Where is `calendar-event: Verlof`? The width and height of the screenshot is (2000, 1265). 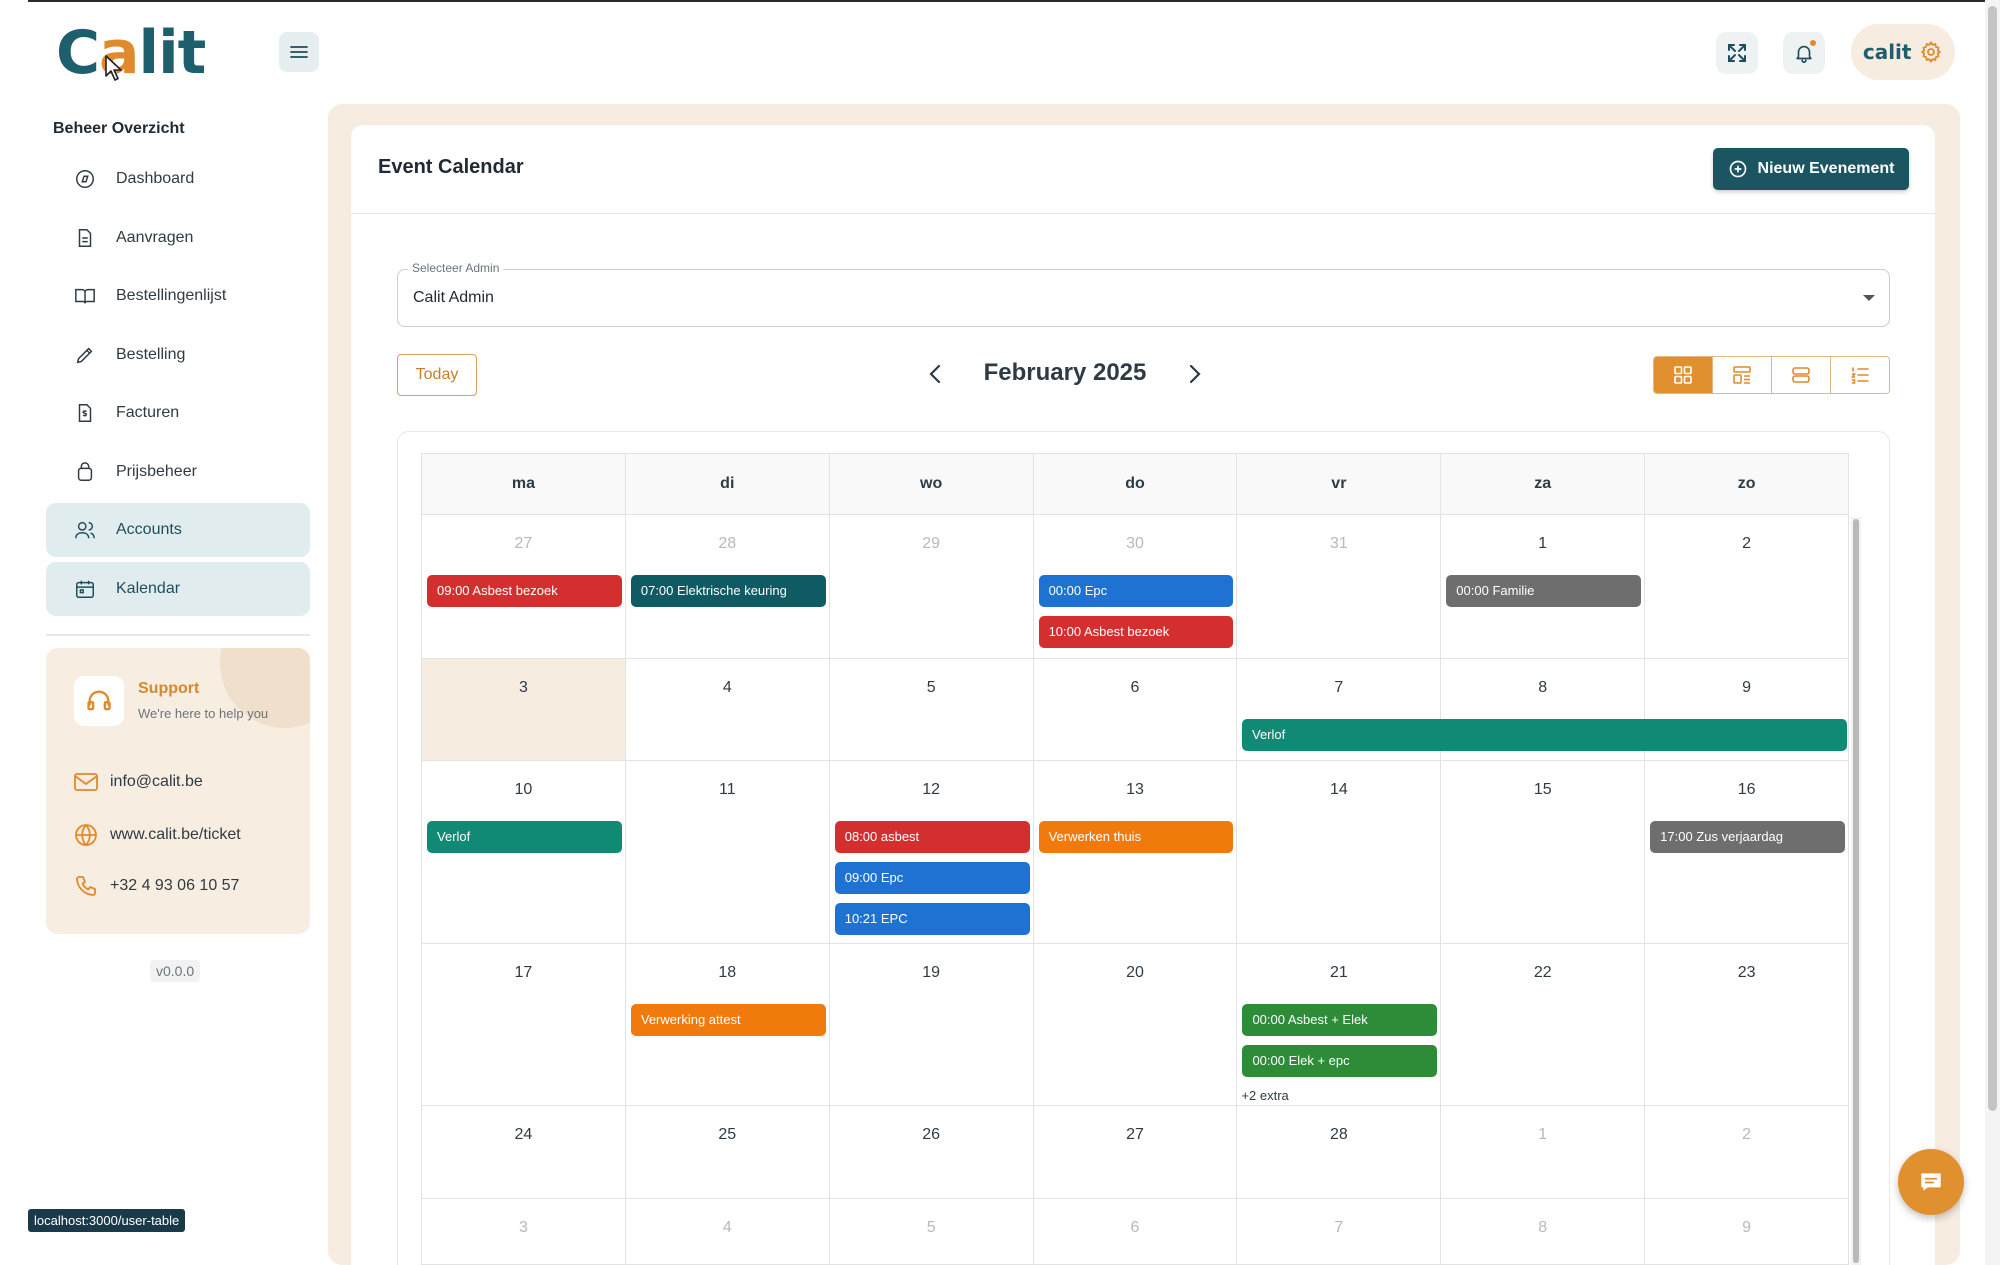 calendar-event: Verlof is located at coordinates (524, 837).